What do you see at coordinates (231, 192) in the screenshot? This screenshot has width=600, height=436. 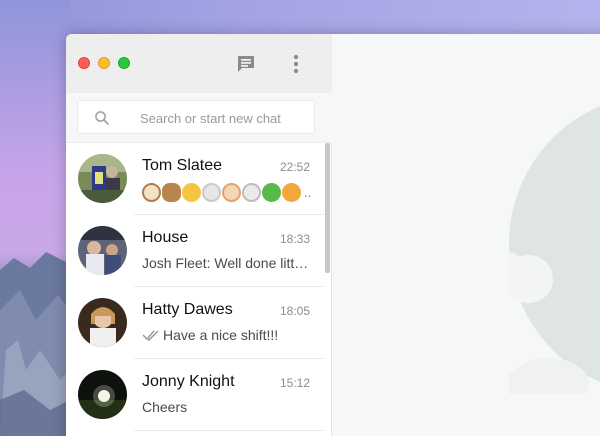 I see `hamster-face-icon` at bounding box center [231, 192].